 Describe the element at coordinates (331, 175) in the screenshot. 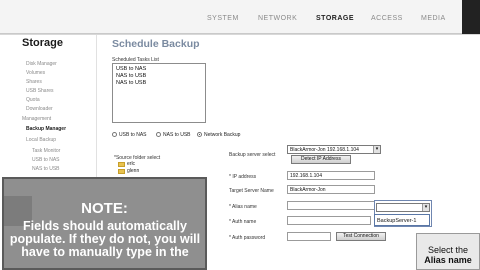

I see `ip-address-field: 192.168.1.104` at that location.